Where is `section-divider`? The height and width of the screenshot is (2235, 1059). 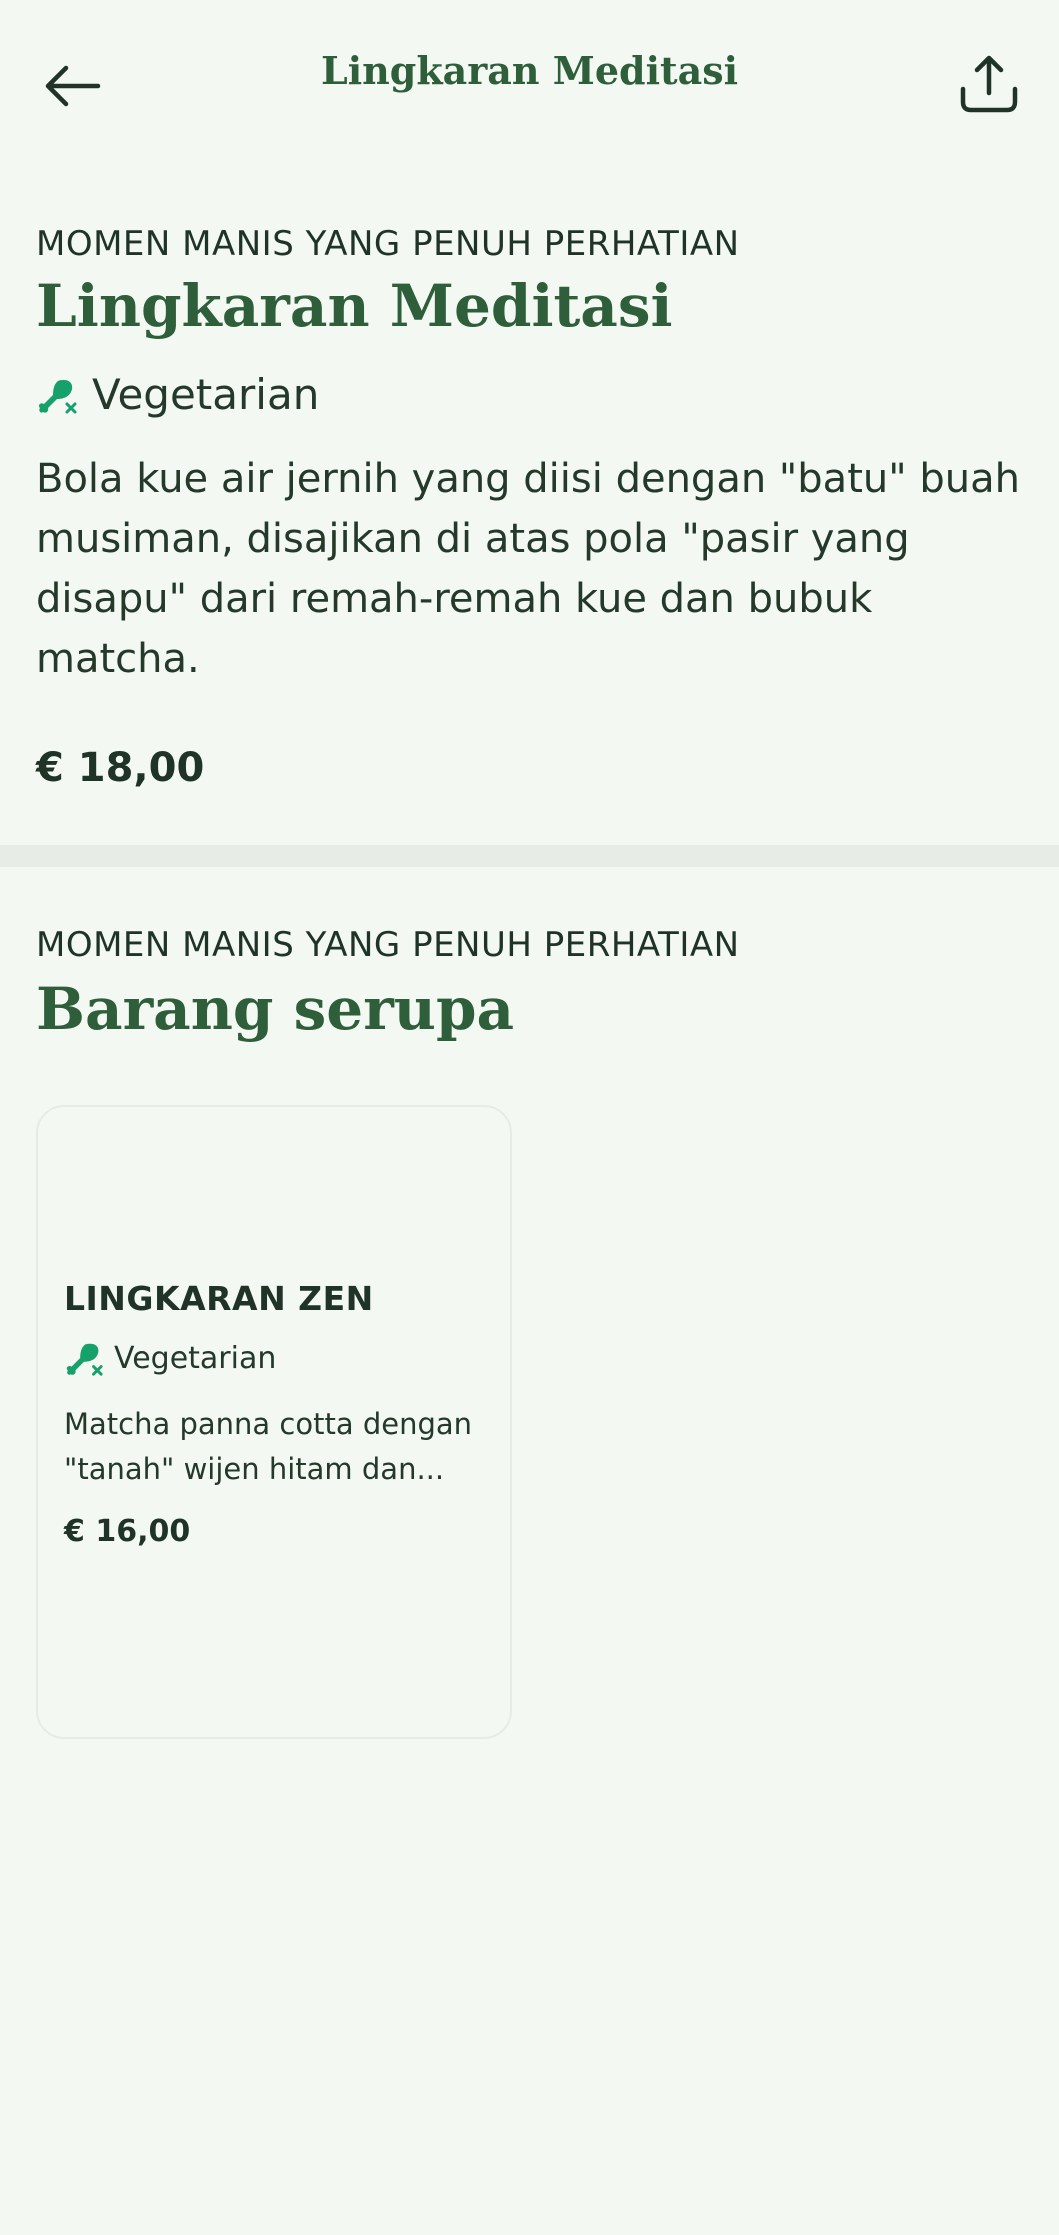
section-divider is located at coordinates (529, 856).